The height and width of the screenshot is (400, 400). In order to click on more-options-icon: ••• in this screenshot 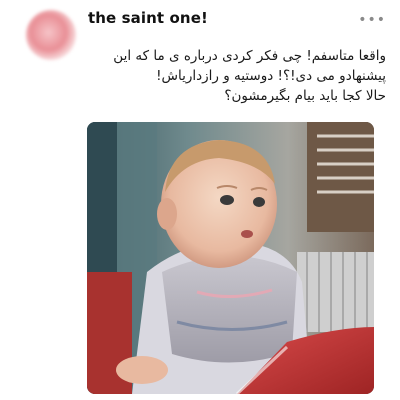, I will do `click(372, 20)`.